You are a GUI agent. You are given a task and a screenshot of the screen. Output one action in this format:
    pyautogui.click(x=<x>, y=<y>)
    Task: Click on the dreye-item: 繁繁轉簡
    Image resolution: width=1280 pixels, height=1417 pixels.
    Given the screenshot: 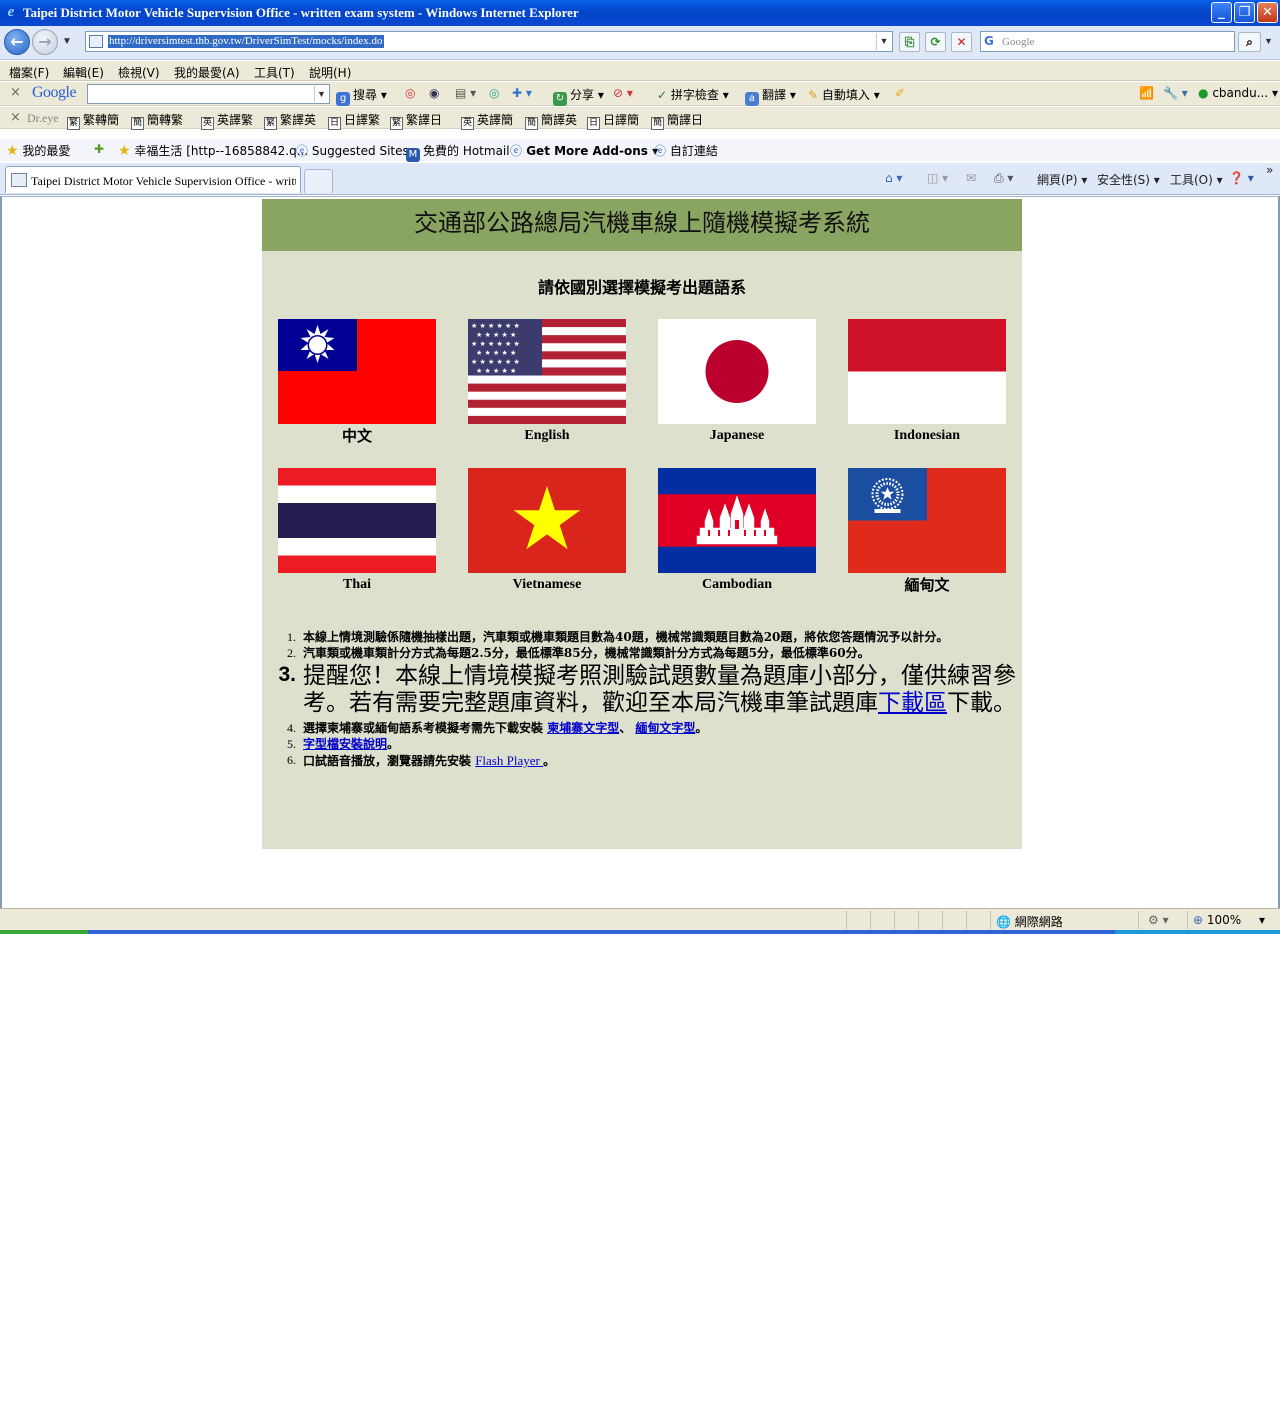 What is the action you would take?
    pyautogui.click(x=93, y=120)
    